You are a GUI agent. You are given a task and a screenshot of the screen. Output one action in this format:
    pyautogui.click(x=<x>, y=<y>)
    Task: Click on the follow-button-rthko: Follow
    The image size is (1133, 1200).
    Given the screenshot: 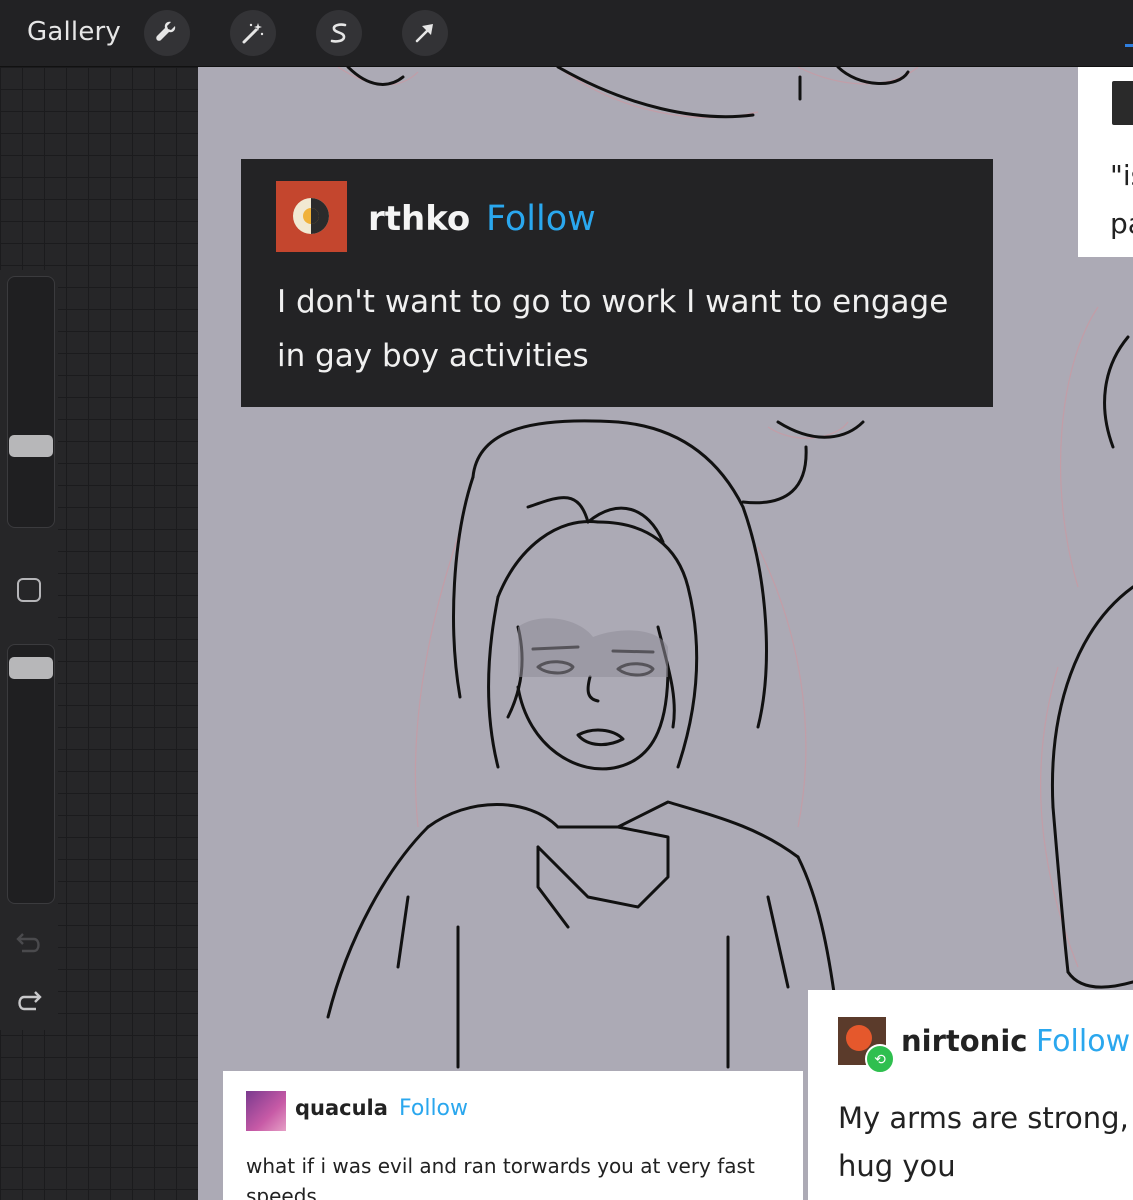 What is the action you would take?
    pyautogui.click(x=541, y=219)
    